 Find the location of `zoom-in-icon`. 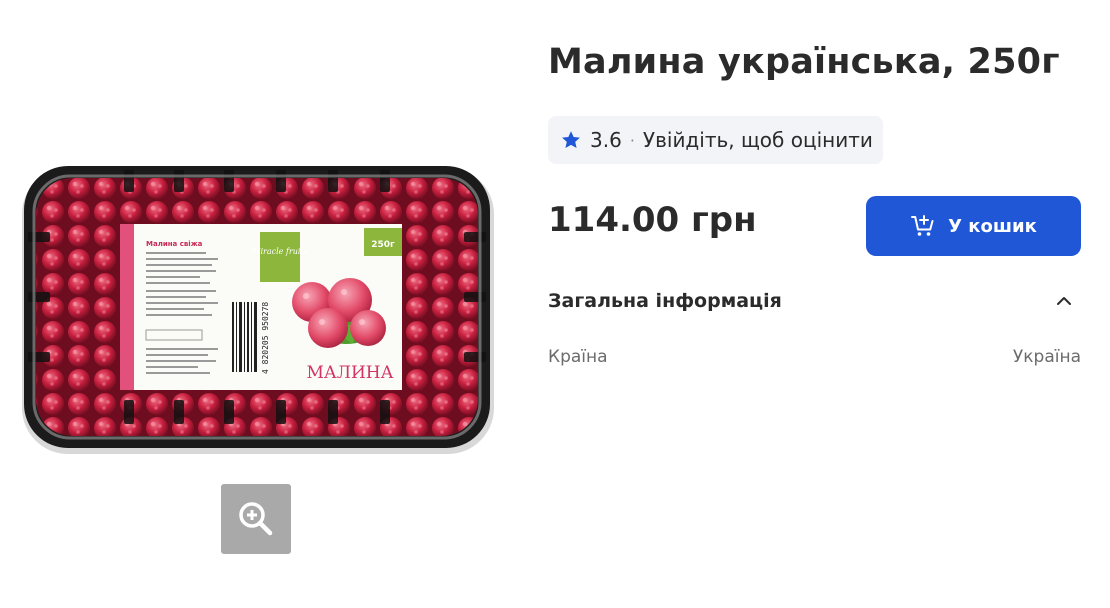

zoom-in-icon is located at coordinates (256, 519).